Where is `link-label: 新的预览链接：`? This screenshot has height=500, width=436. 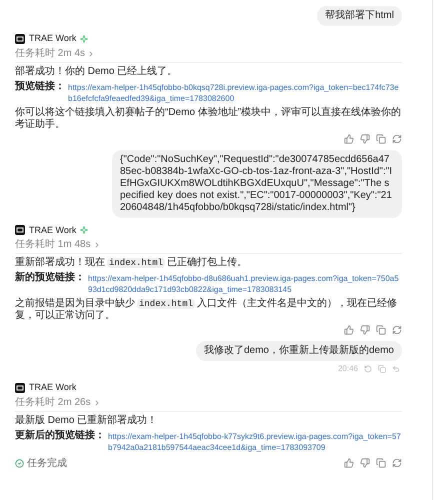 link-label: 新的预览链接： is located at coordinates (50, 278).